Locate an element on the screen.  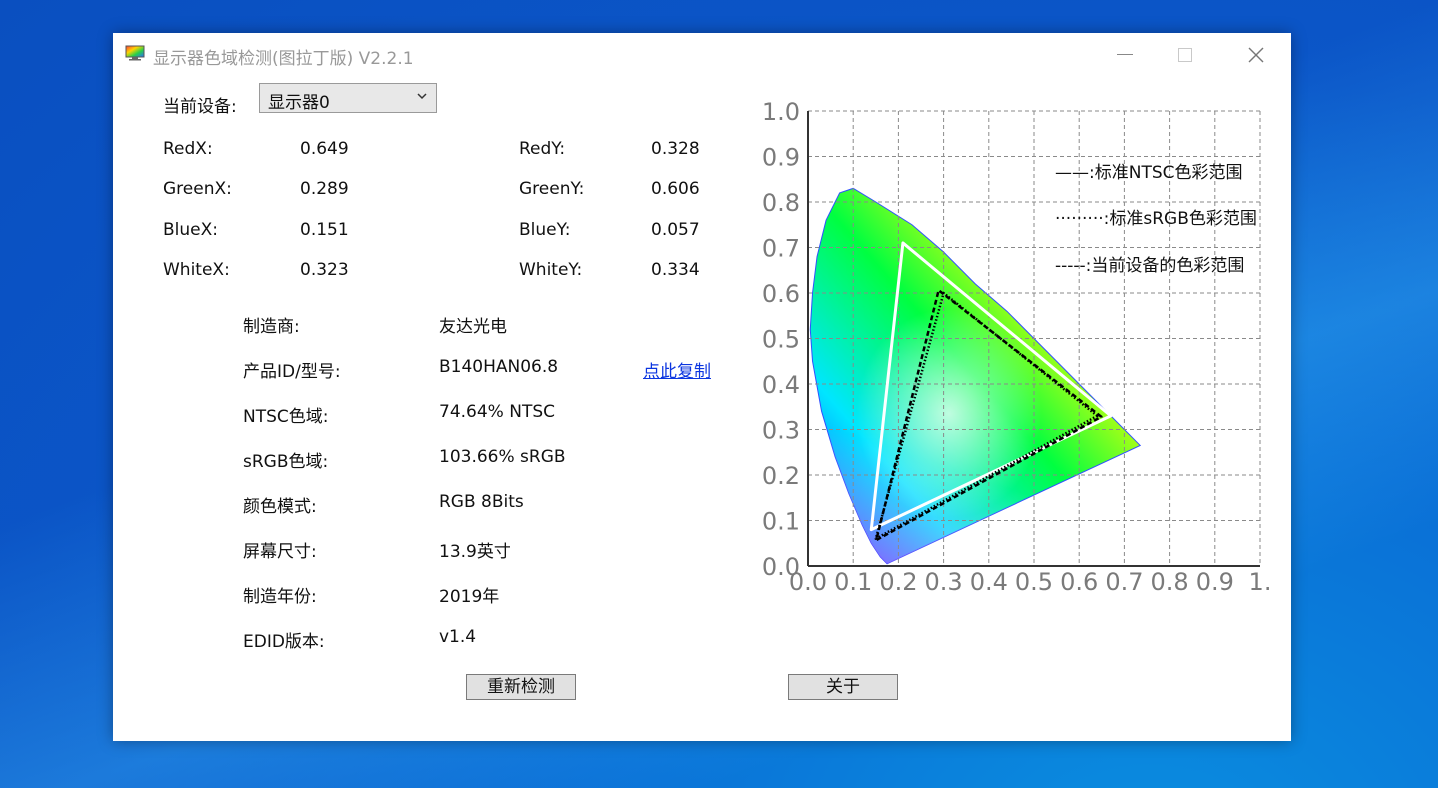
manufacture-year-value: 2019年 is located at coordinates (469, 597).